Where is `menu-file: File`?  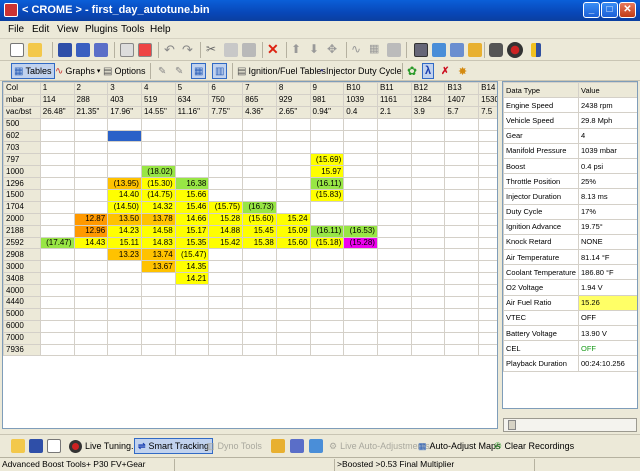 menu-file: File is located at coordinates (16, 29).